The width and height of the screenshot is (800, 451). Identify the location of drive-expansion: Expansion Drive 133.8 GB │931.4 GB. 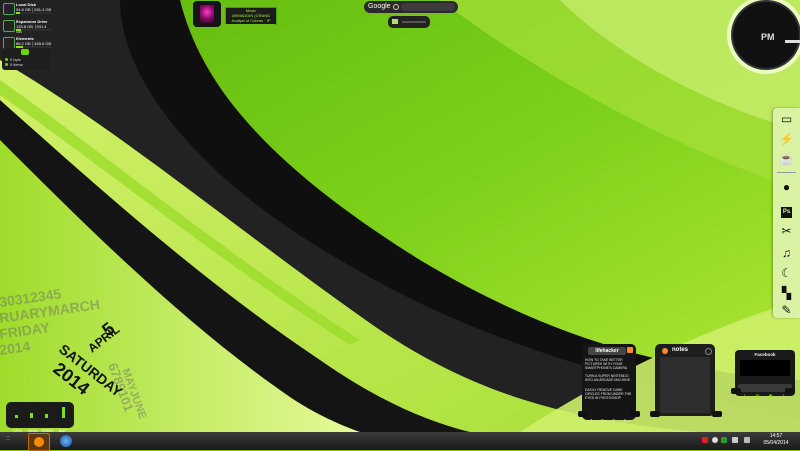
(27, 26).